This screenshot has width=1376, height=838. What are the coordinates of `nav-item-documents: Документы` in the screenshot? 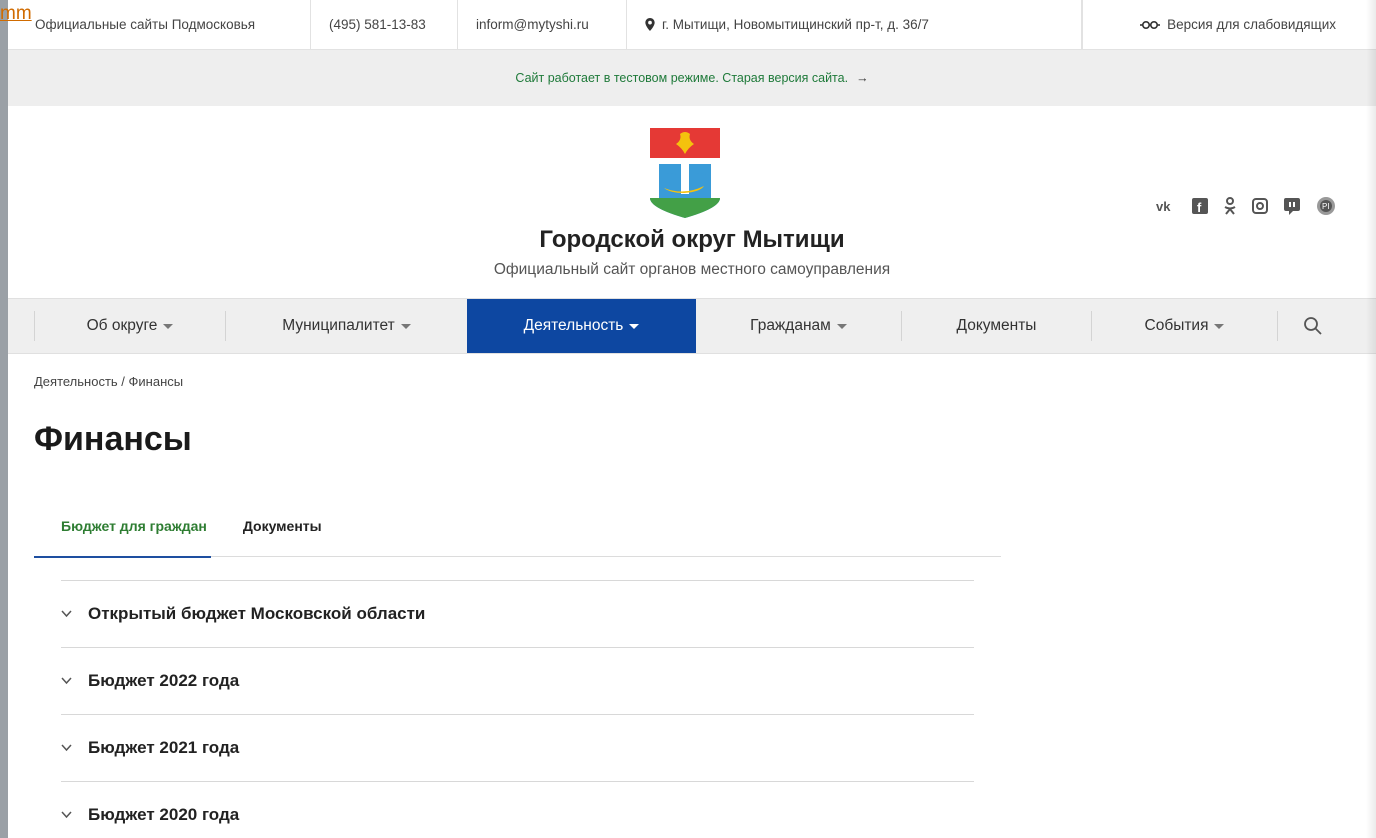 It's located at (996, 326).